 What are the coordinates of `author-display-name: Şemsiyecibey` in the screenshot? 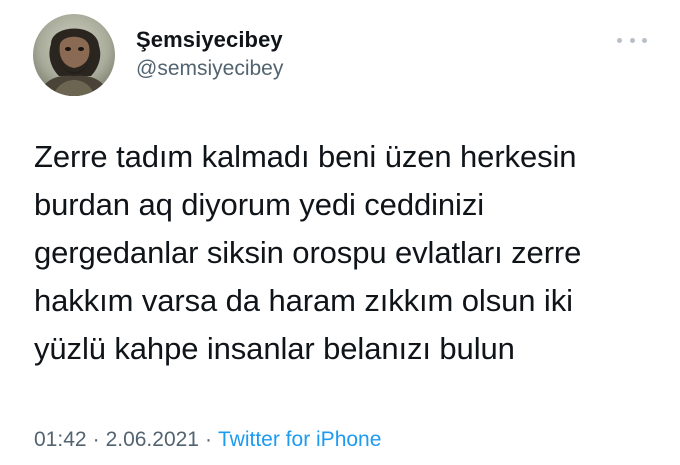 It's located at (209, 40).